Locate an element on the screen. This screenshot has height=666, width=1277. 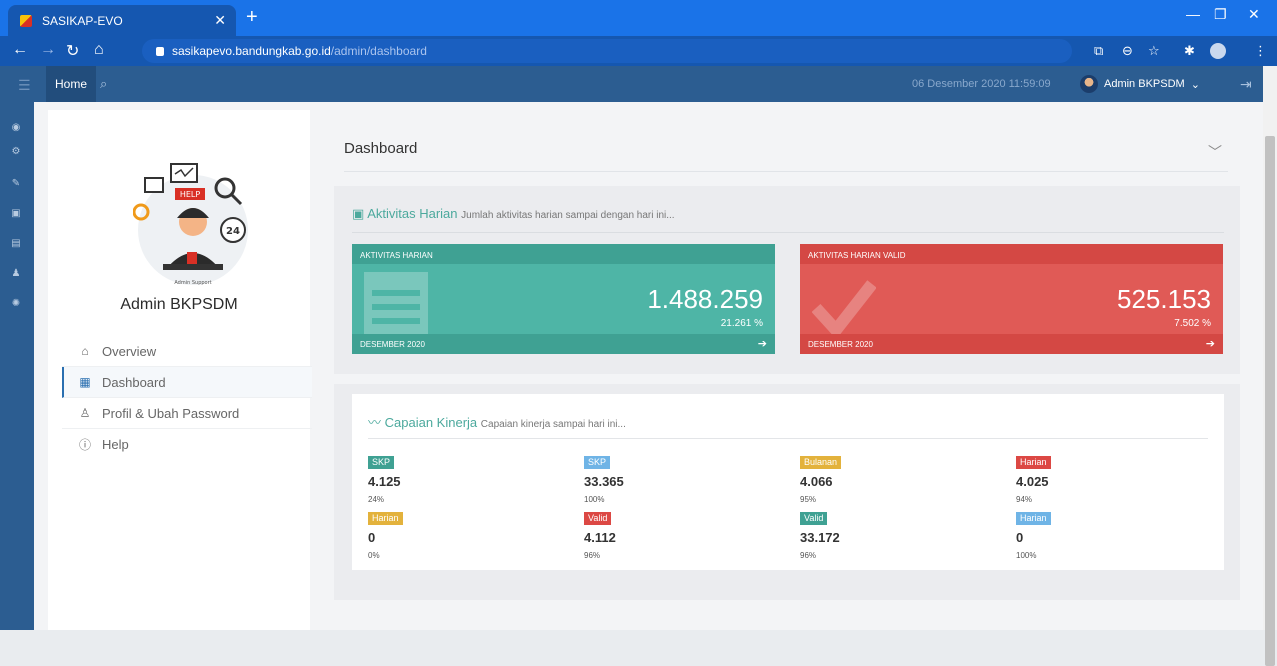
card-percent: 21.261 % is located at coordinates (741, 323).